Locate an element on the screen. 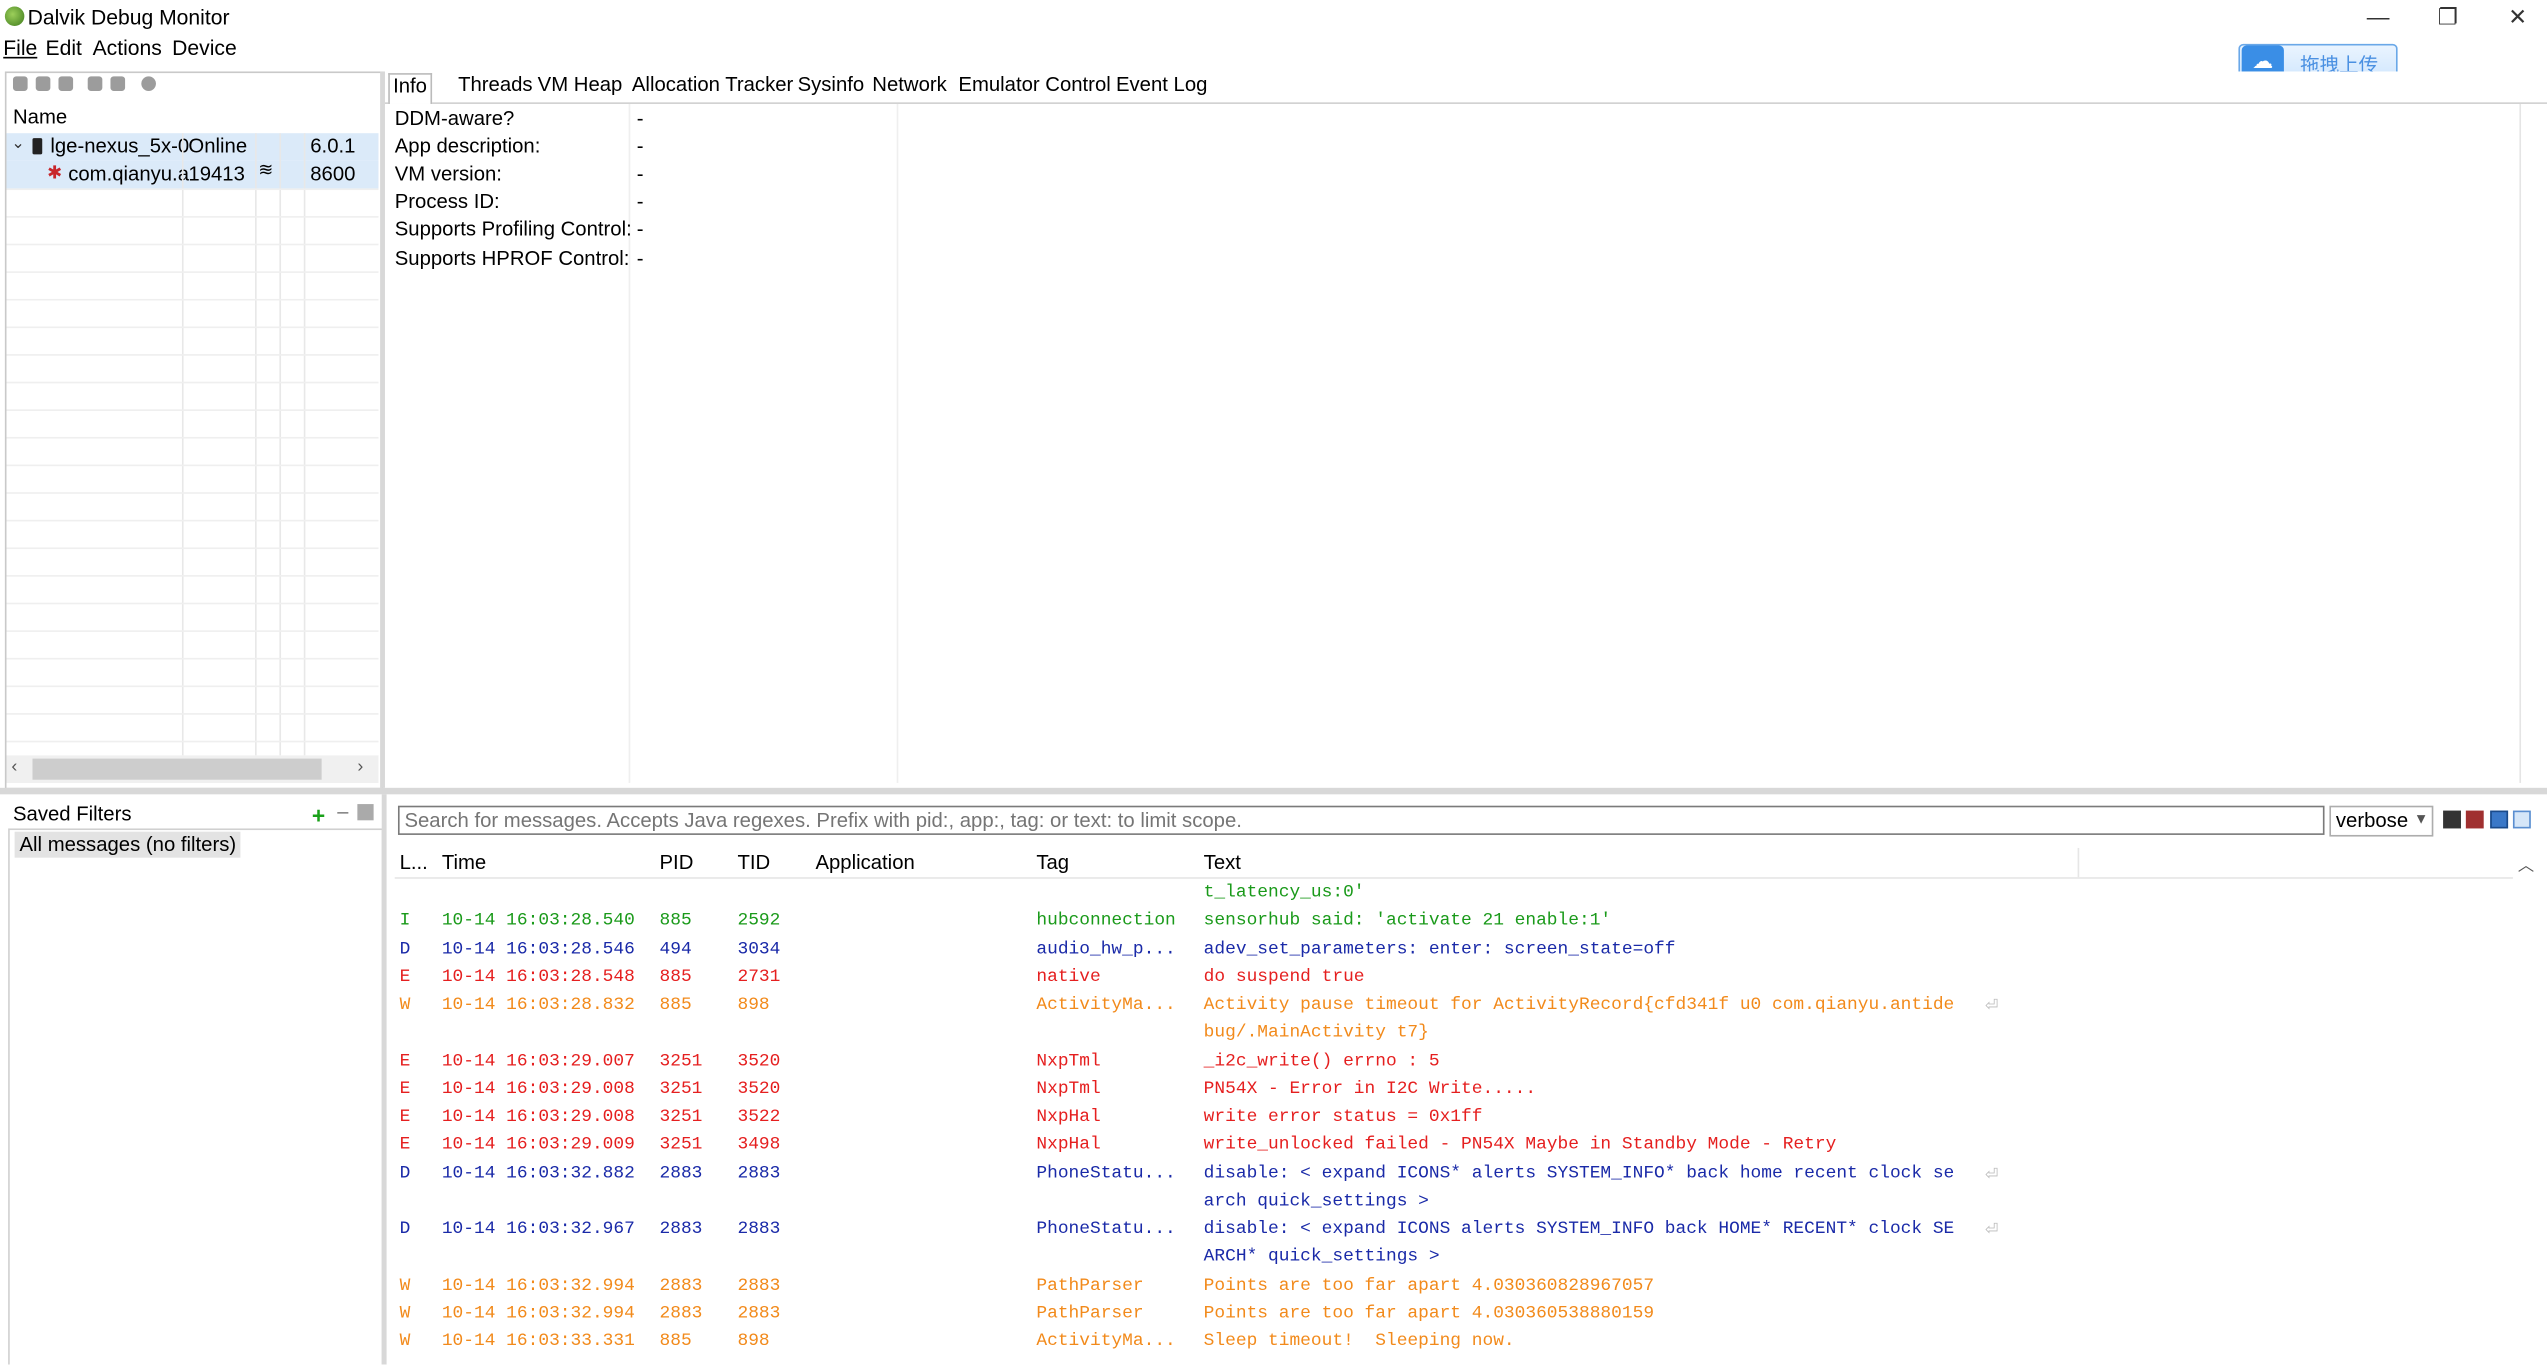  log-time: 10-14 16:03:32.967 is located at coordinates (538, 1229).